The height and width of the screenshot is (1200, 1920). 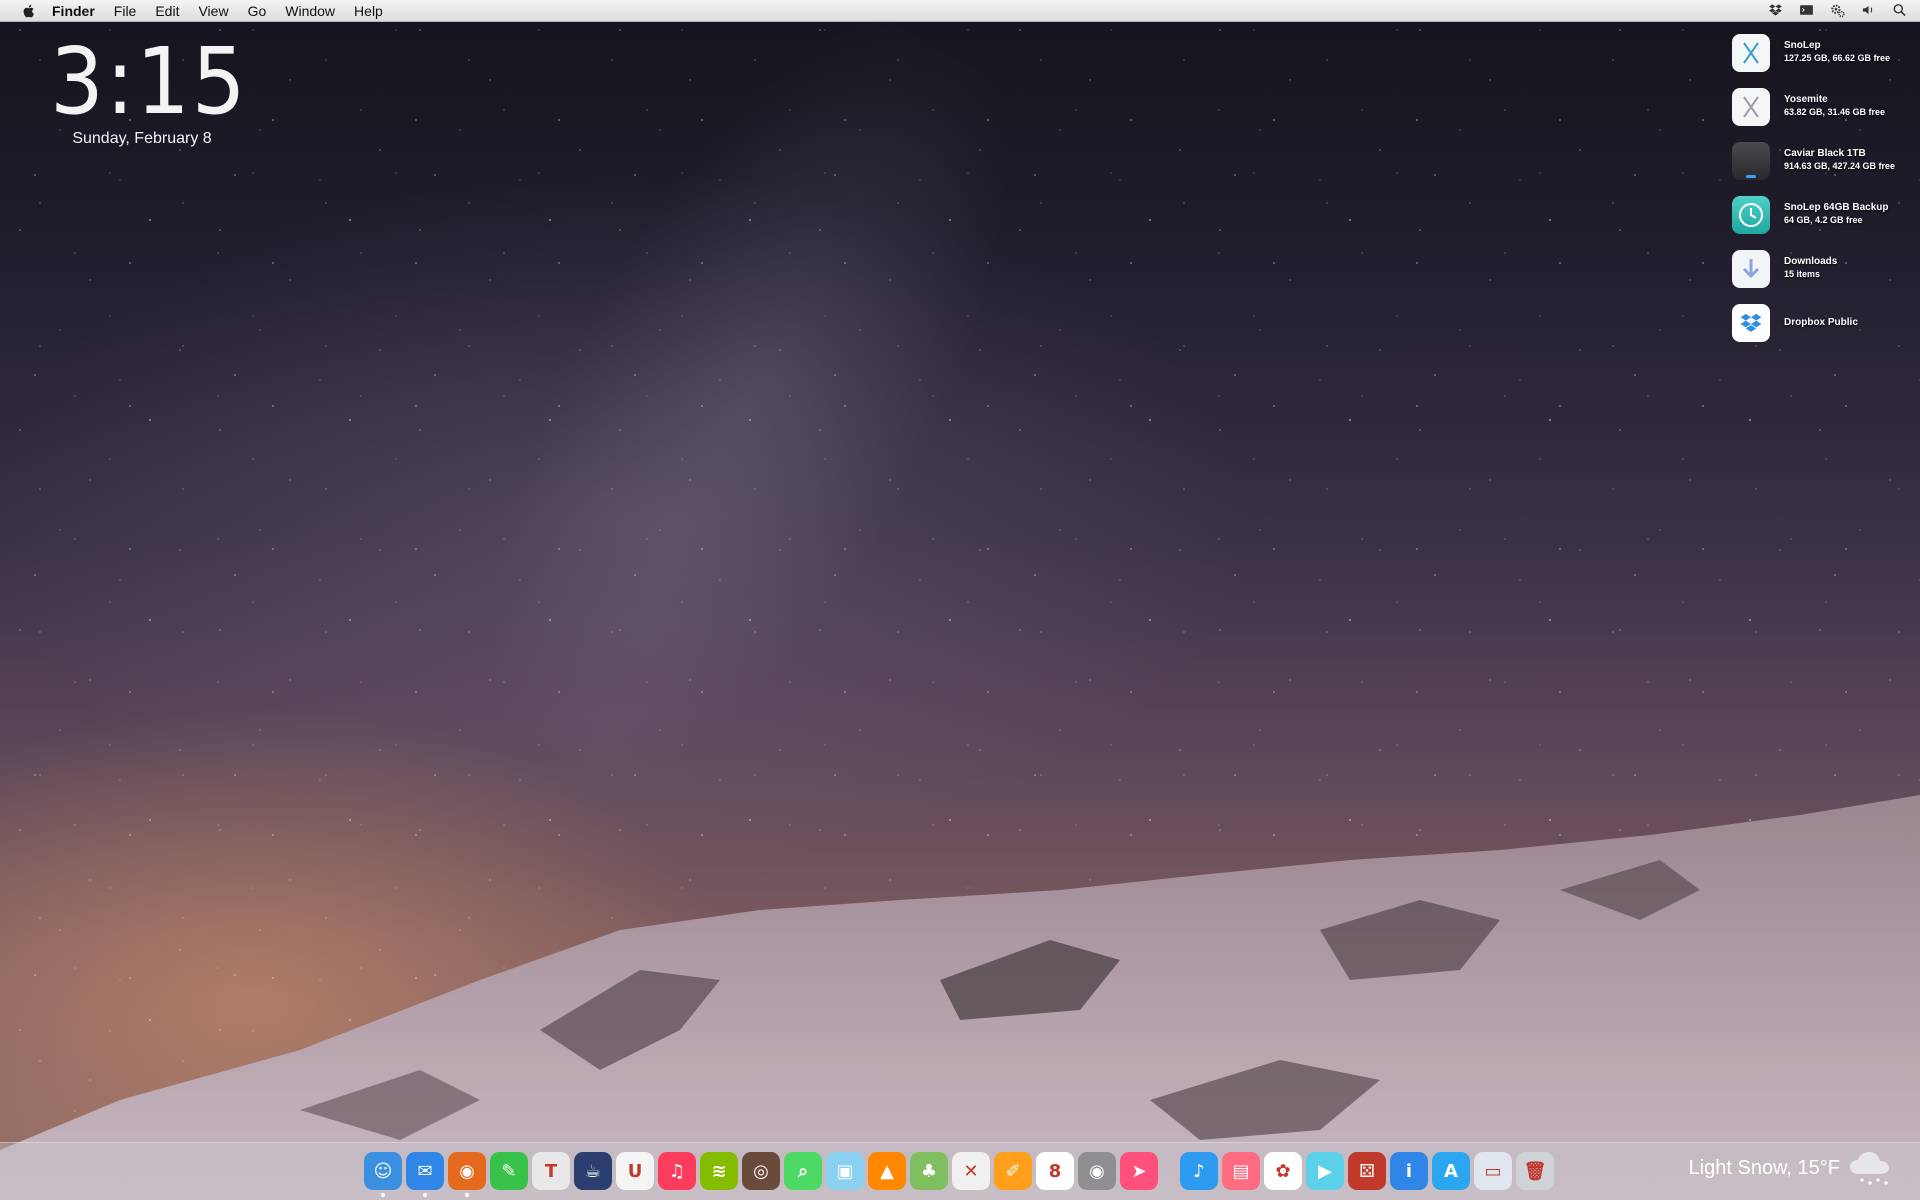 I want to click on dock-app-glyph: ♪, so click(x=1199, y=1171).